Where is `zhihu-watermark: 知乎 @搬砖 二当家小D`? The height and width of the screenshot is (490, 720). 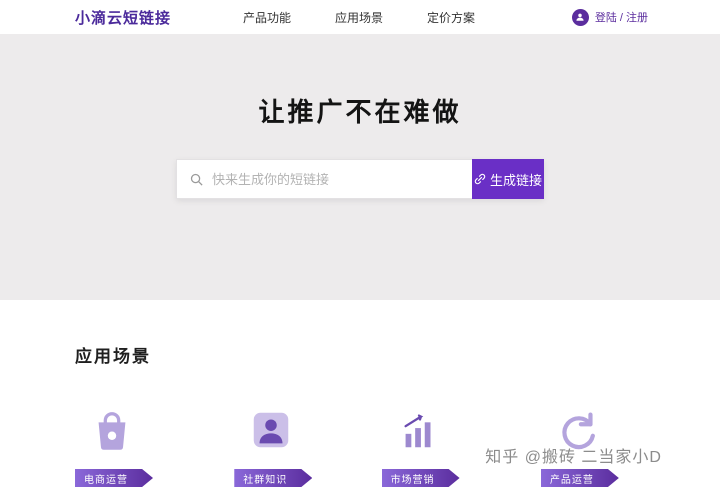 zhihu-watermark: 知乎 @搬砖 二当家小D is located at coordinates (573, 457).